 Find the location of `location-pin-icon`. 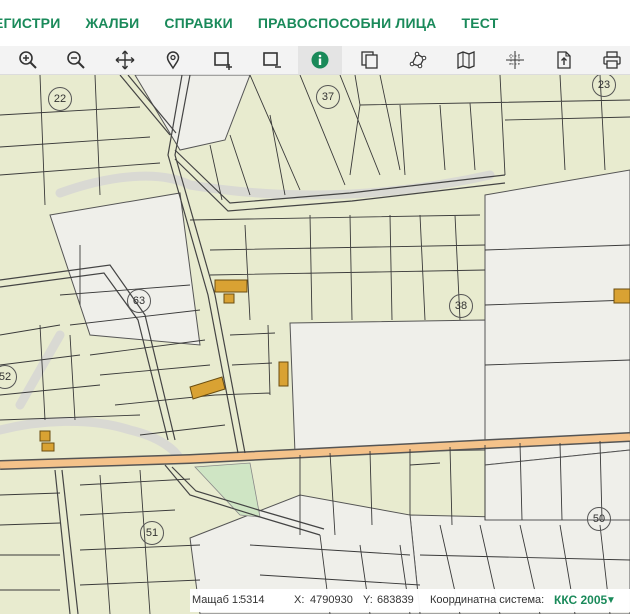

location-pin-icon is located at coordinates (173, 60).